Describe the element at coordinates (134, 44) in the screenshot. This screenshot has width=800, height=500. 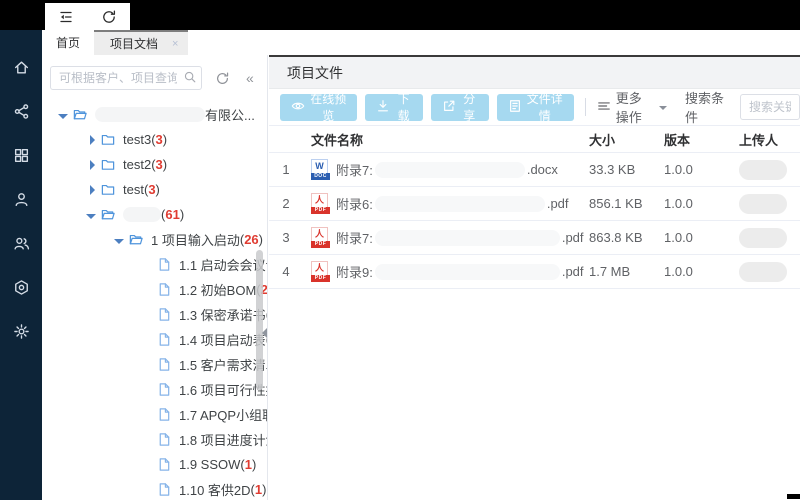
I see `tab-label: 项目文档` at that location.